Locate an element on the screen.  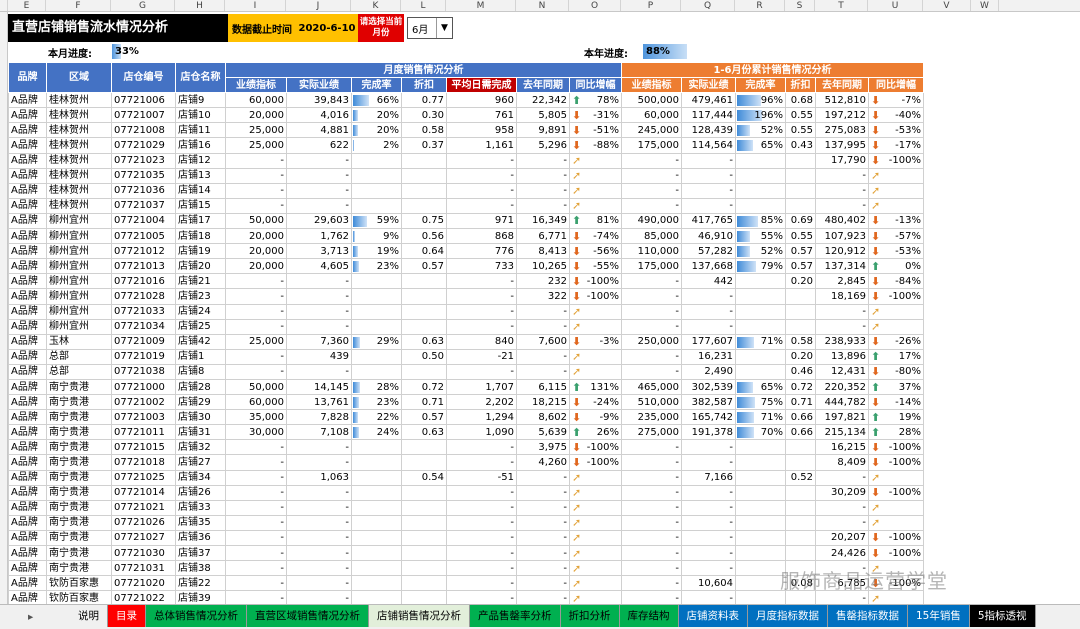
table-cell: 0.50 is located at coordinates (424, 356).